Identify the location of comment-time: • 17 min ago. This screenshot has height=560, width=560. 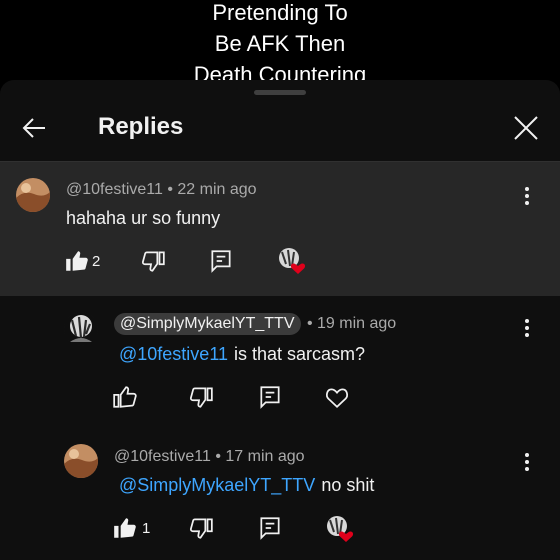
(260, 456).